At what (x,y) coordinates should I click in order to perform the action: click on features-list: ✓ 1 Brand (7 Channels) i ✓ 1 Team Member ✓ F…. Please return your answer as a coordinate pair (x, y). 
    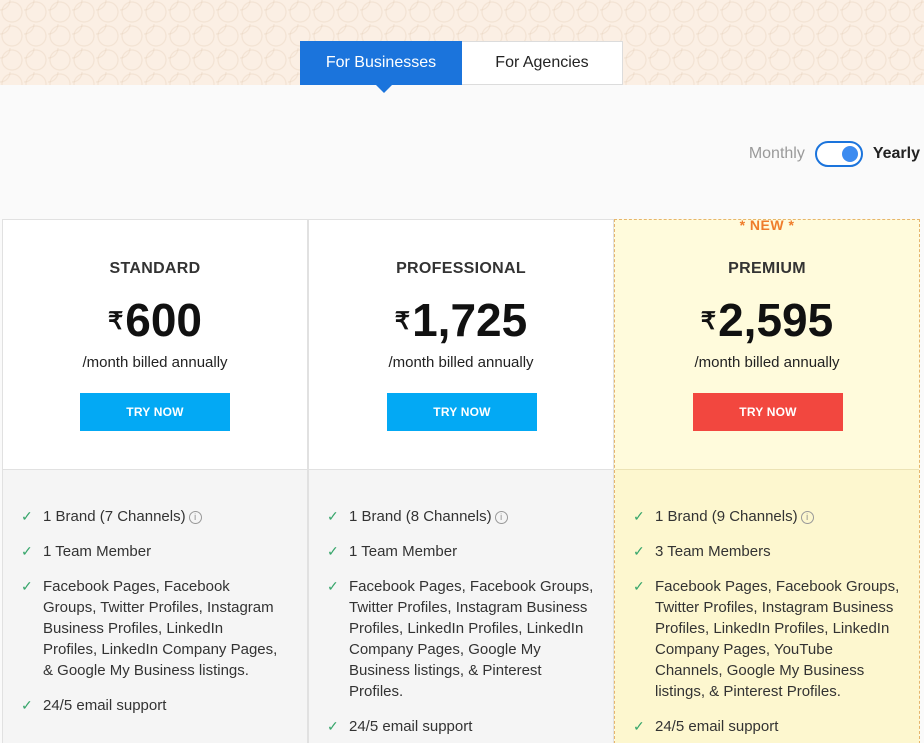
    Looking at the image, I should click on (155, 606).